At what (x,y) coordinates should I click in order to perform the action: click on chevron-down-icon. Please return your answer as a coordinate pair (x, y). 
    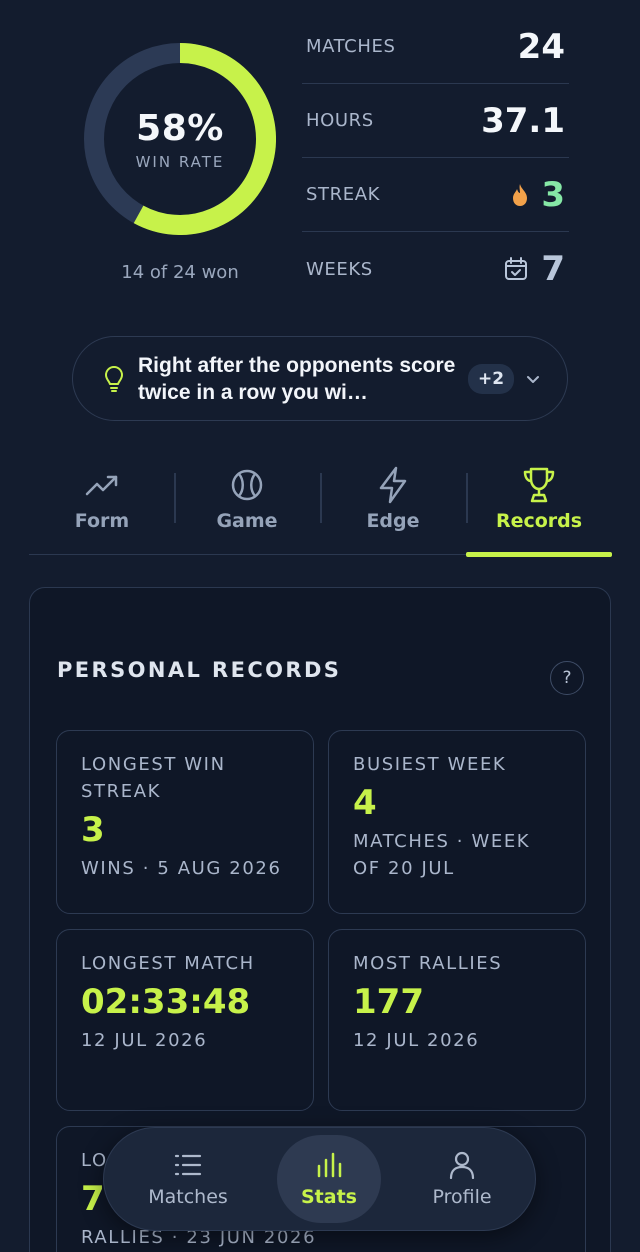
    Looking at the image, I should click on (533, 379).